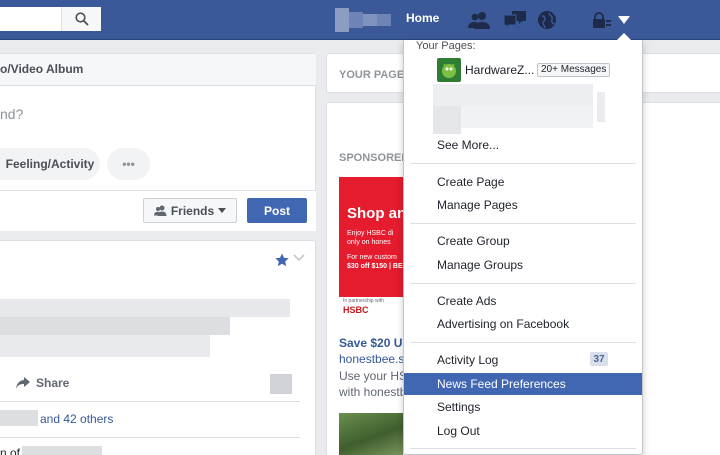 The width and height of the screenshot is (720, 455). I want to click on menu-item-advertising: Advertising on Facebook, so click(523, 324).